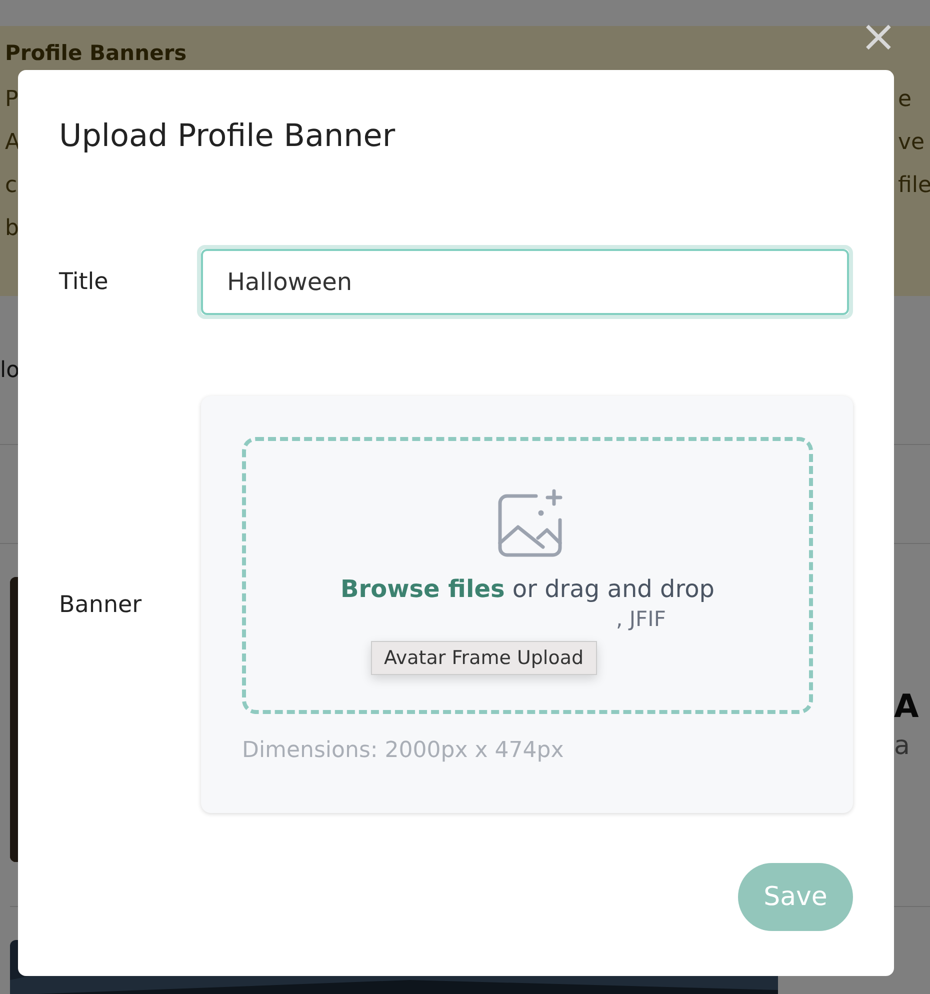 This screenshot has width=930, height=994. Describe the element at coordinates (905, 100) in the screenshot. I see `banner-text: e` at that location.